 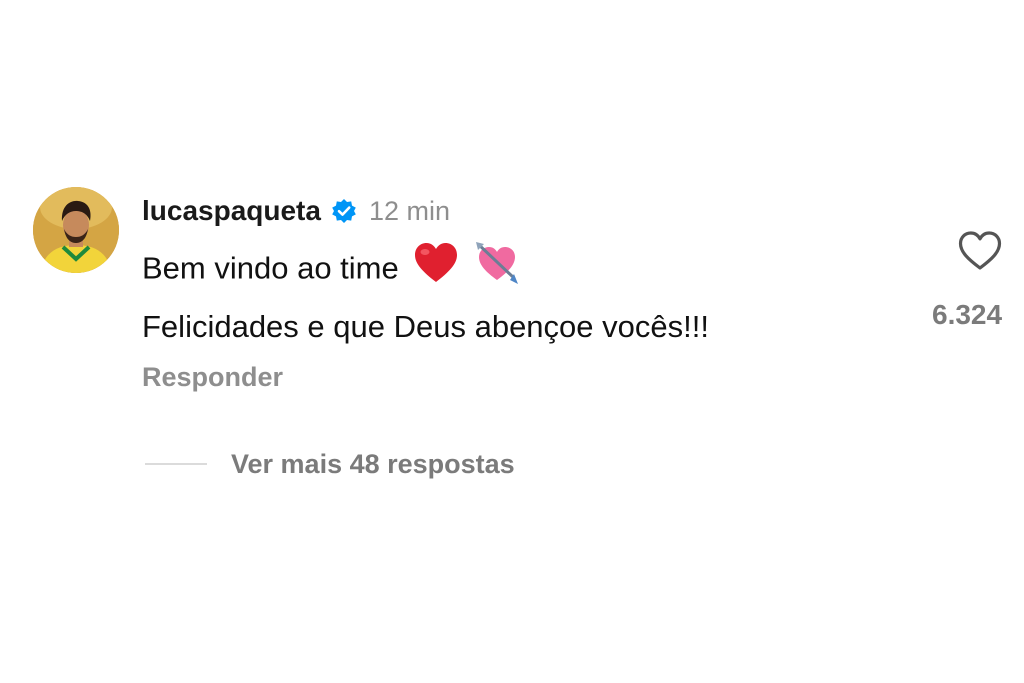 What do you see at coordinates (967, 314) in the screenshot?
I see `like-count: 6.324` at bounding box center [967, 314].